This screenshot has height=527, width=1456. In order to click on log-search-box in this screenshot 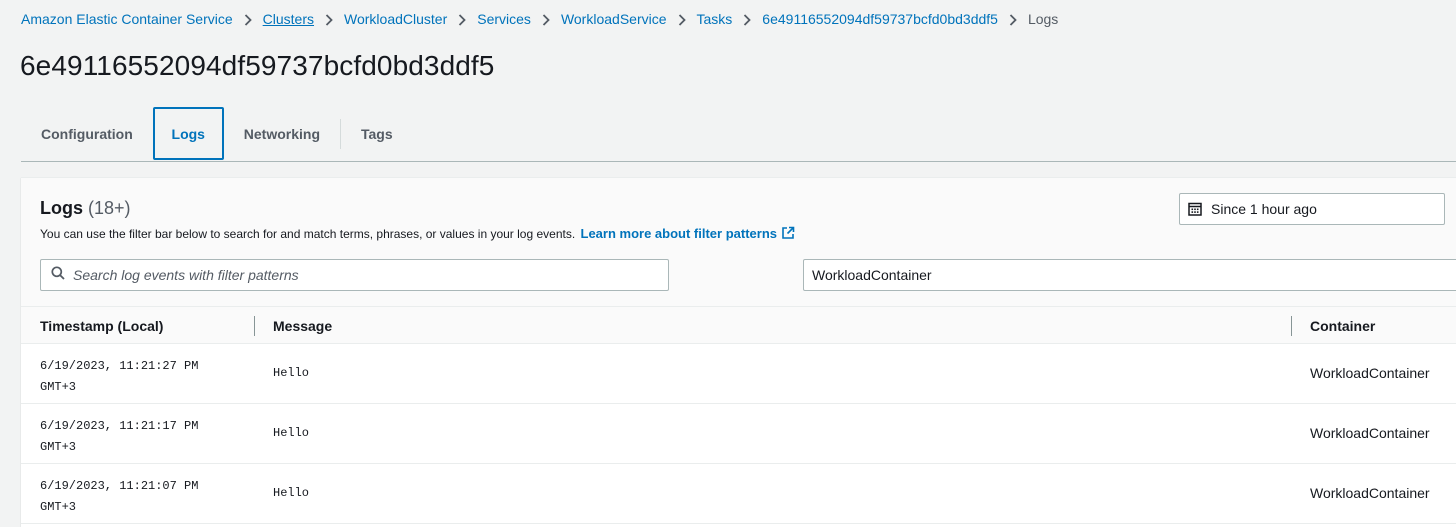, I will do `click(354, 275)`.